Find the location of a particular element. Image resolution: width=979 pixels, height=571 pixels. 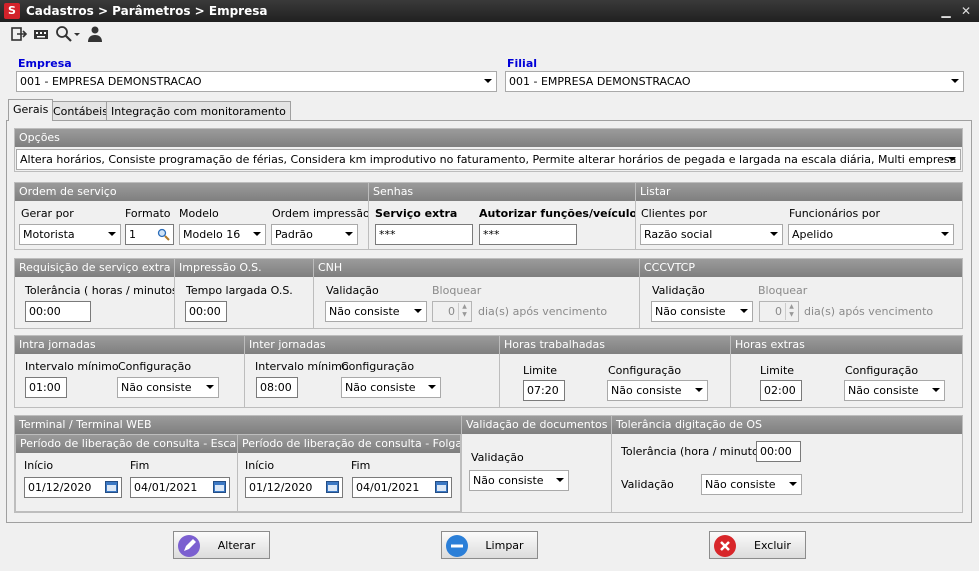

tolerancia-os-validacao-select: Não consiste is located at coordinates (751, 484).